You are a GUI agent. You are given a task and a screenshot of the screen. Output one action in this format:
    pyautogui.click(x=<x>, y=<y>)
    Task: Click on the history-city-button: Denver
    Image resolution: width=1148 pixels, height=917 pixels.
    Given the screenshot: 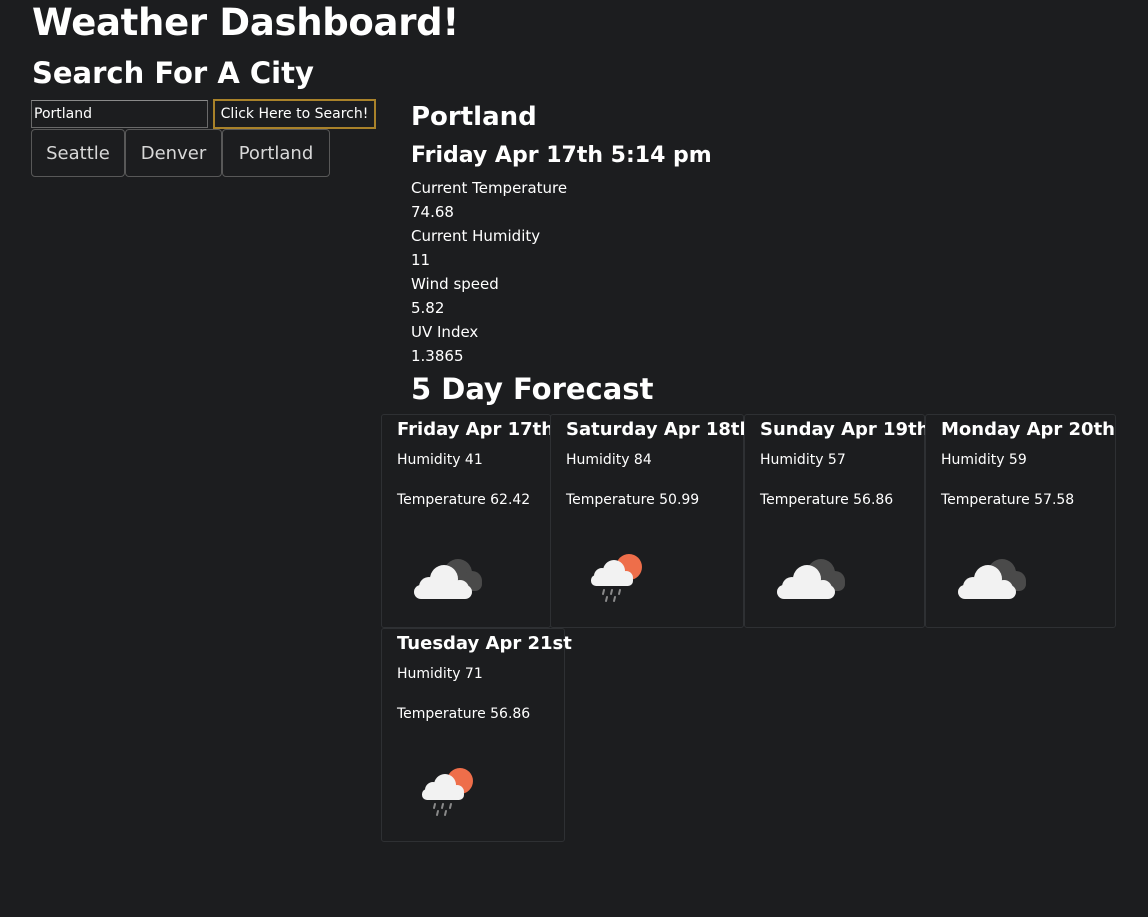 What is the action you would take?
    pyautogui.click(x=173, y=153)
    